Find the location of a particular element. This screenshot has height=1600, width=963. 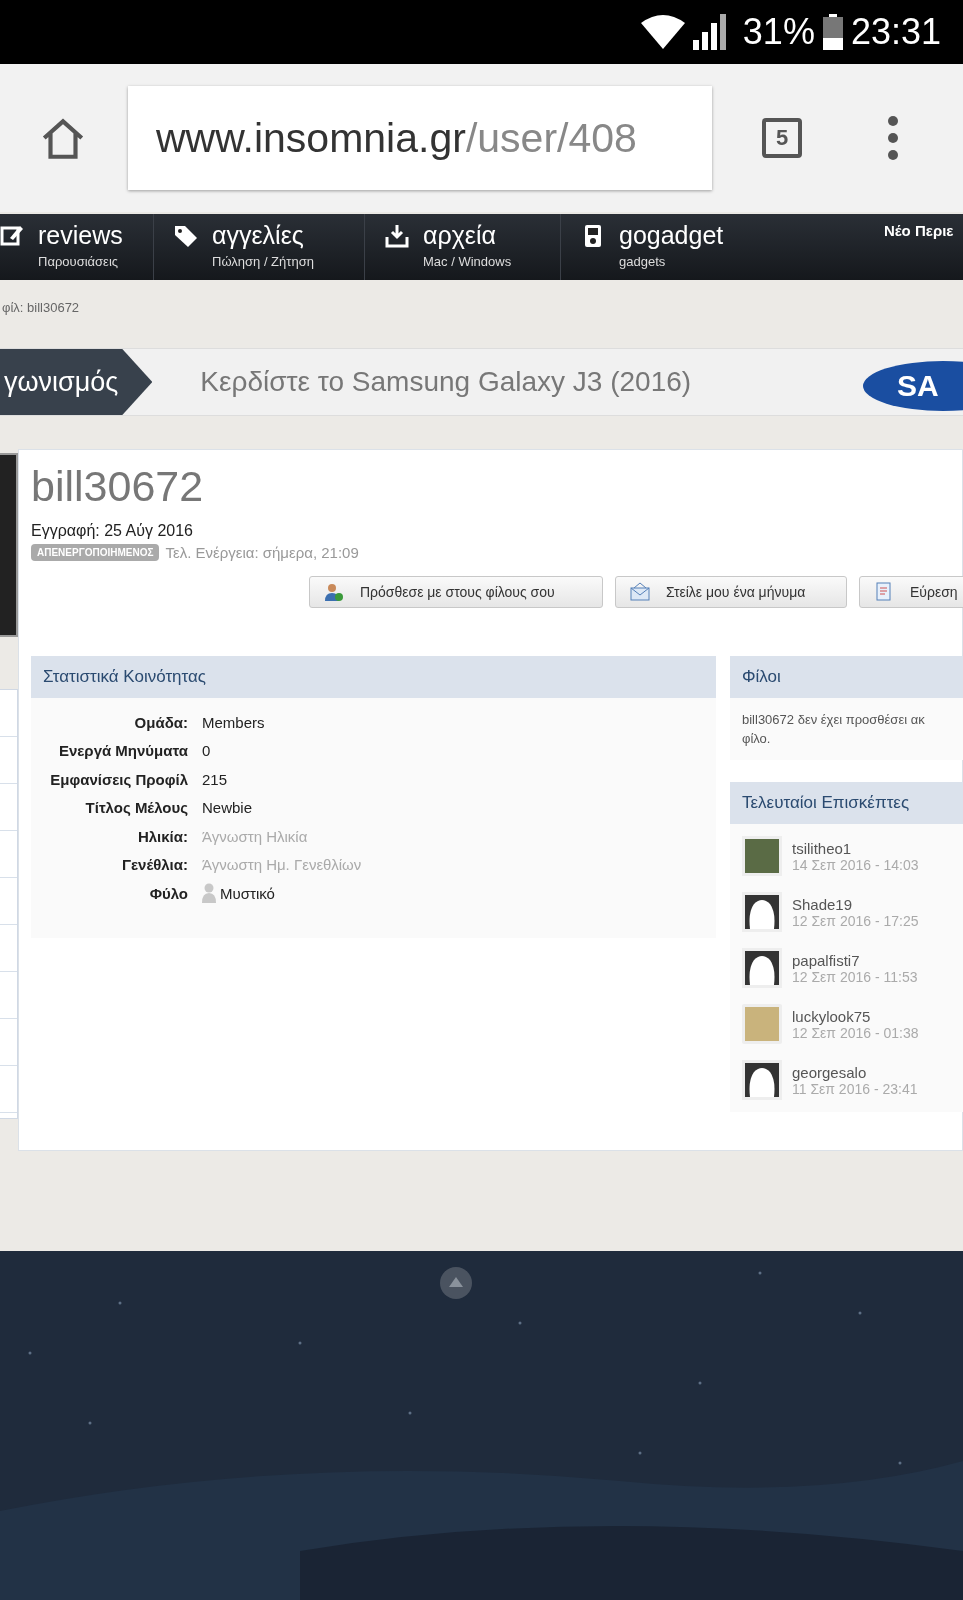

visitor-name: tsilitheo1 is located at coordinates (855, 848).